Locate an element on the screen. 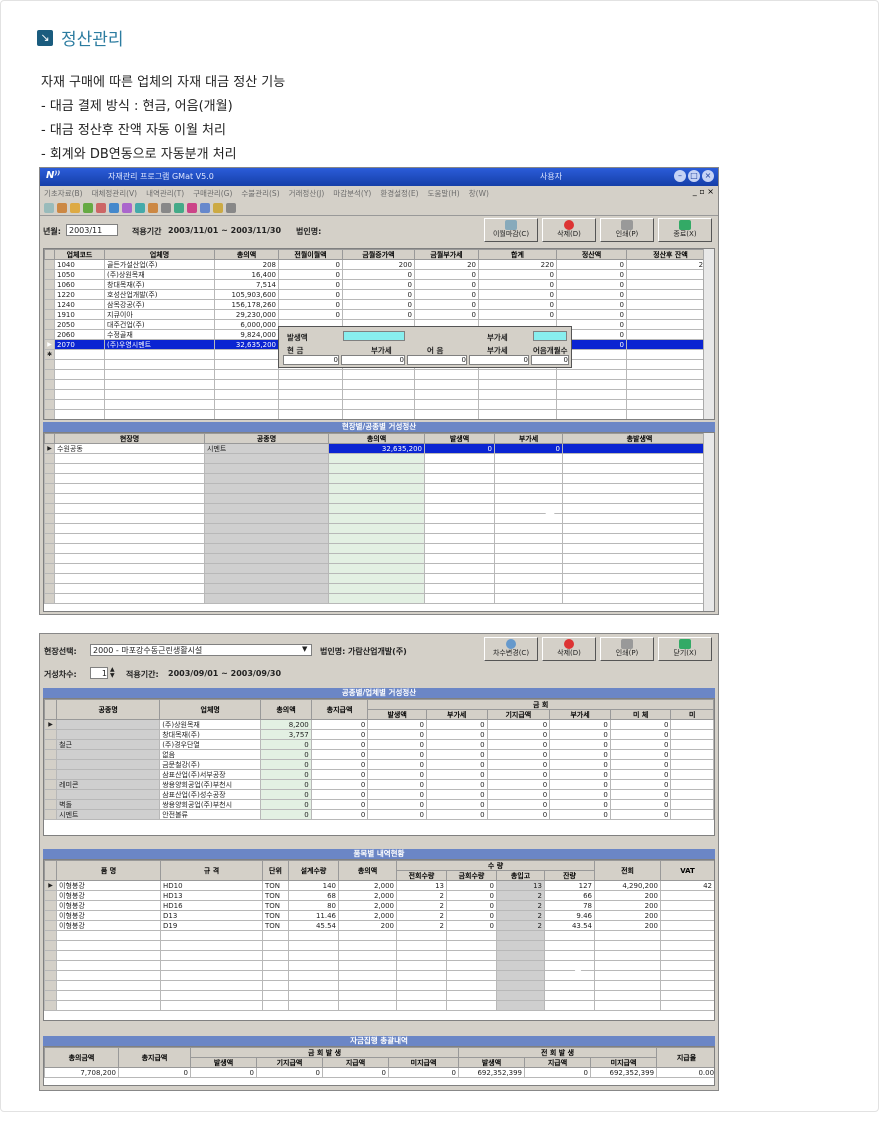 The width and height of the screenshot is (881, 1134). exit-button: 종료(X) is located at coordinates (685, 230).